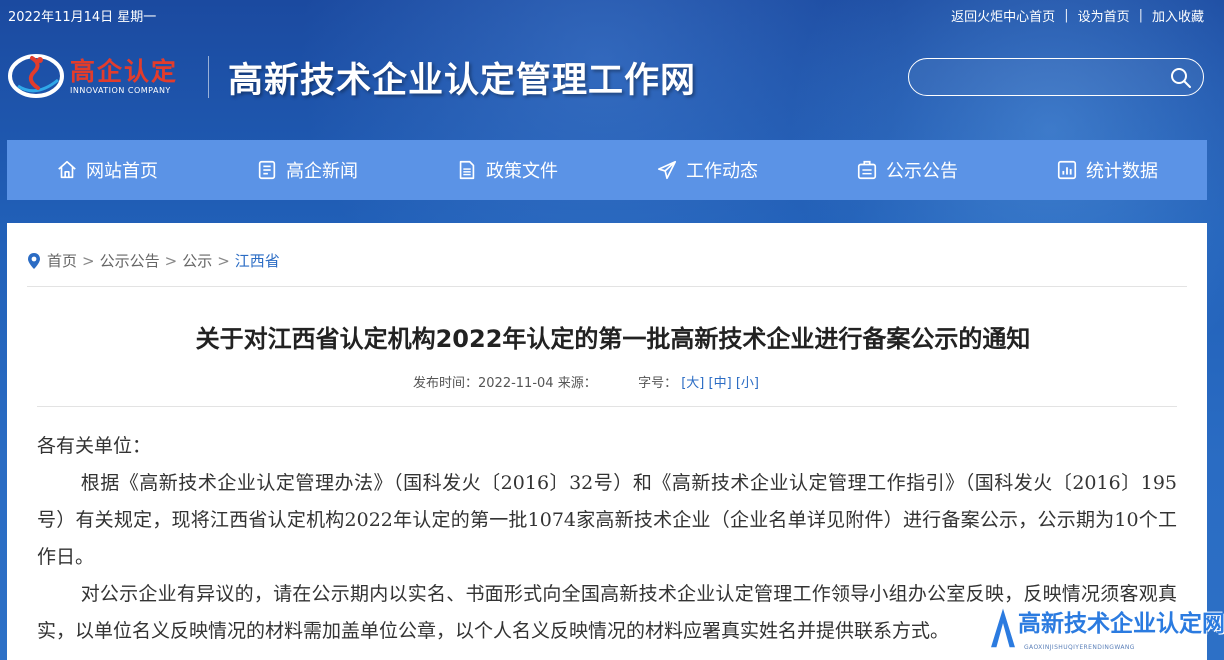 This screenshot has height=660, width=1224. I want to click on search-input, so click(1045, 78).